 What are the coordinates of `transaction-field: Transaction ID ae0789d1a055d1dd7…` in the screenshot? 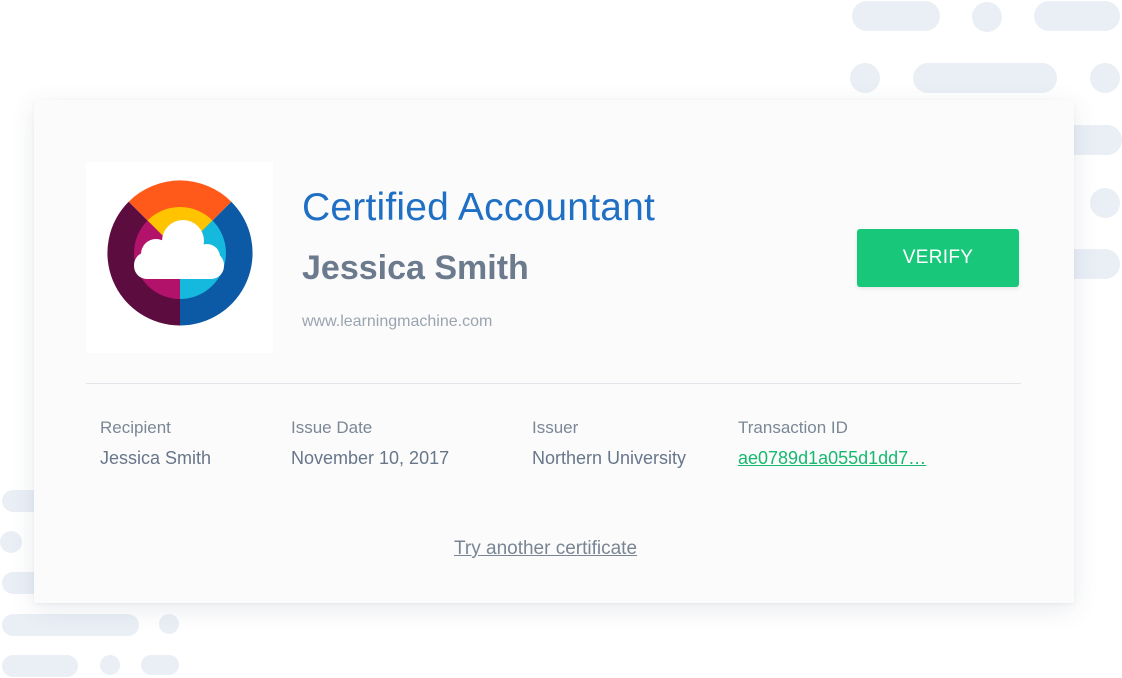 It's located at (832, 443).